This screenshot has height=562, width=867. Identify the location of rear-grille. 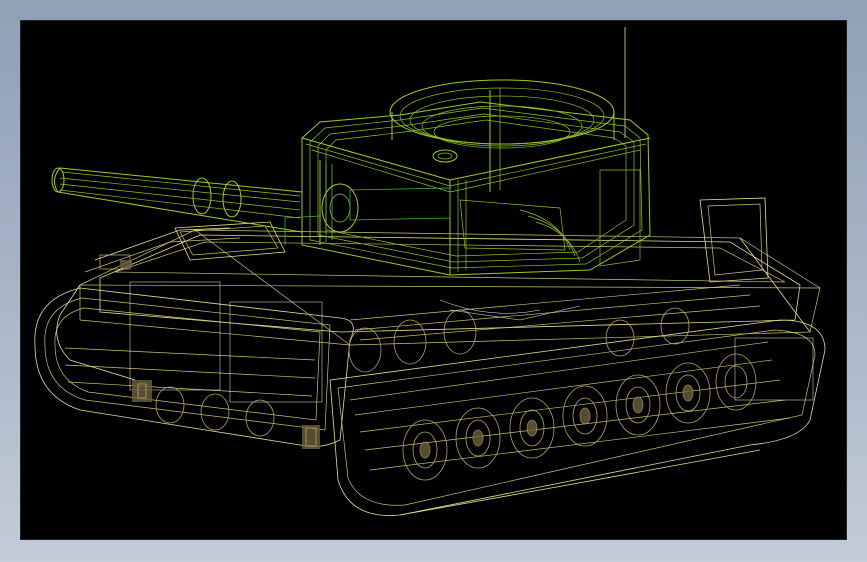
(774, 369).